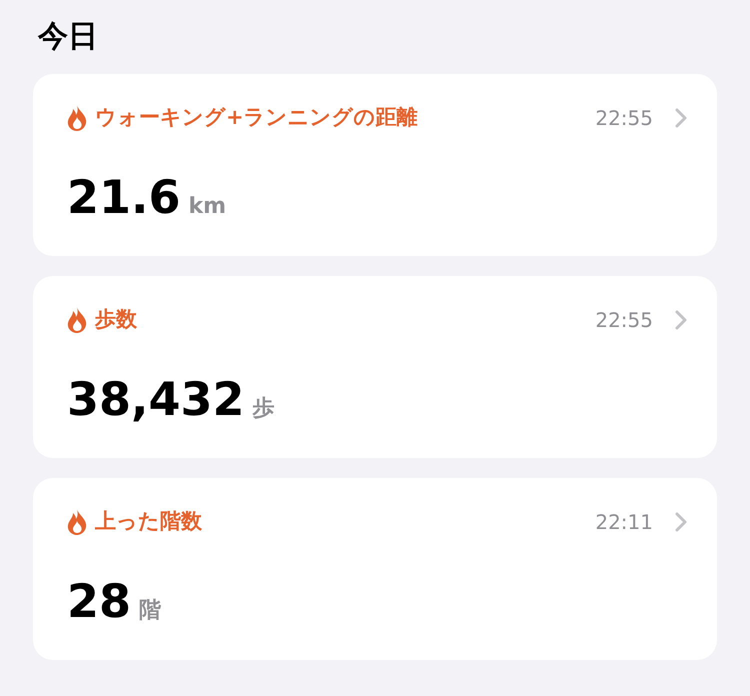  Describe the element at coordinates (624, 522) in the screenshot. I see `timestamp: 22:11` at that location.